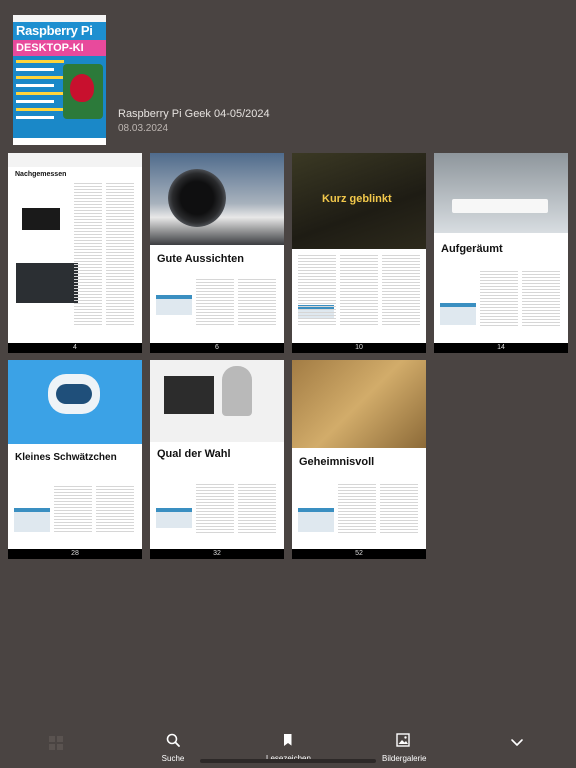 The image size is (576, 768). Describe the element at coordinates (56, 743) in the screenshot. I see `grid-icon` at that location.